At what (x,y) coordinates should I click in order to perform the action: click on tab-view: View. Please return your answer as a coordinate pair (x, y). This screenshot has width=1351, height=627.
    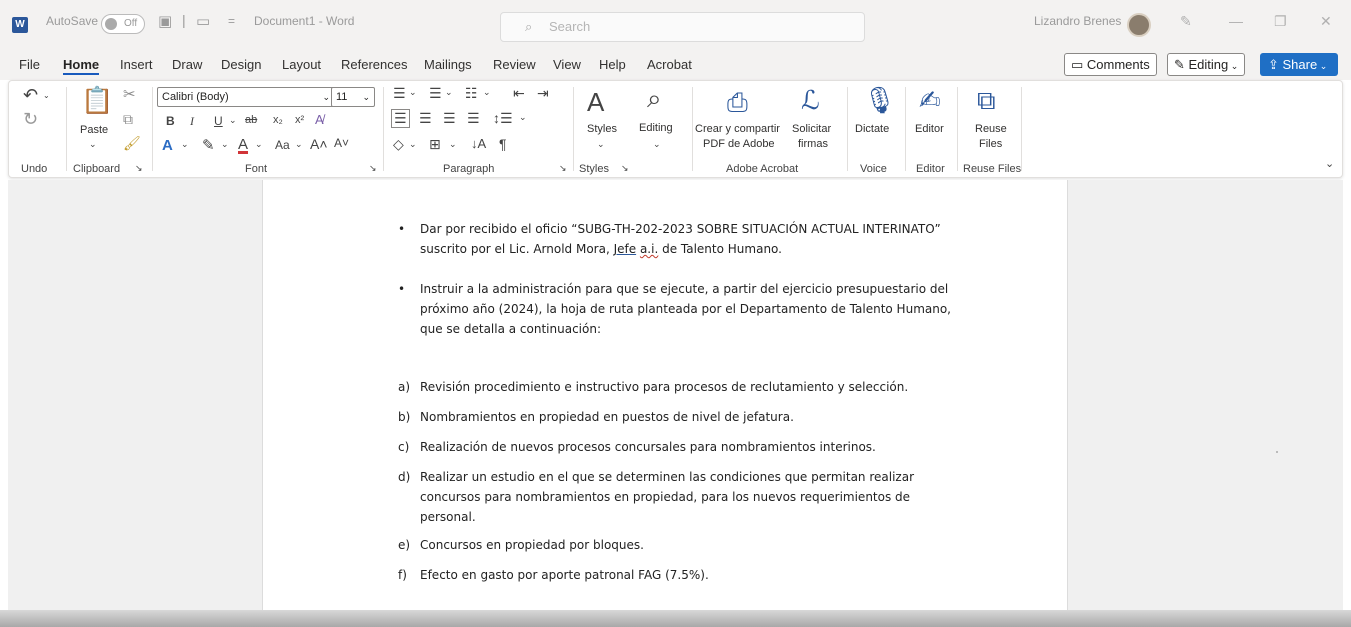
    Looking at the image, I should click on (567, 64).